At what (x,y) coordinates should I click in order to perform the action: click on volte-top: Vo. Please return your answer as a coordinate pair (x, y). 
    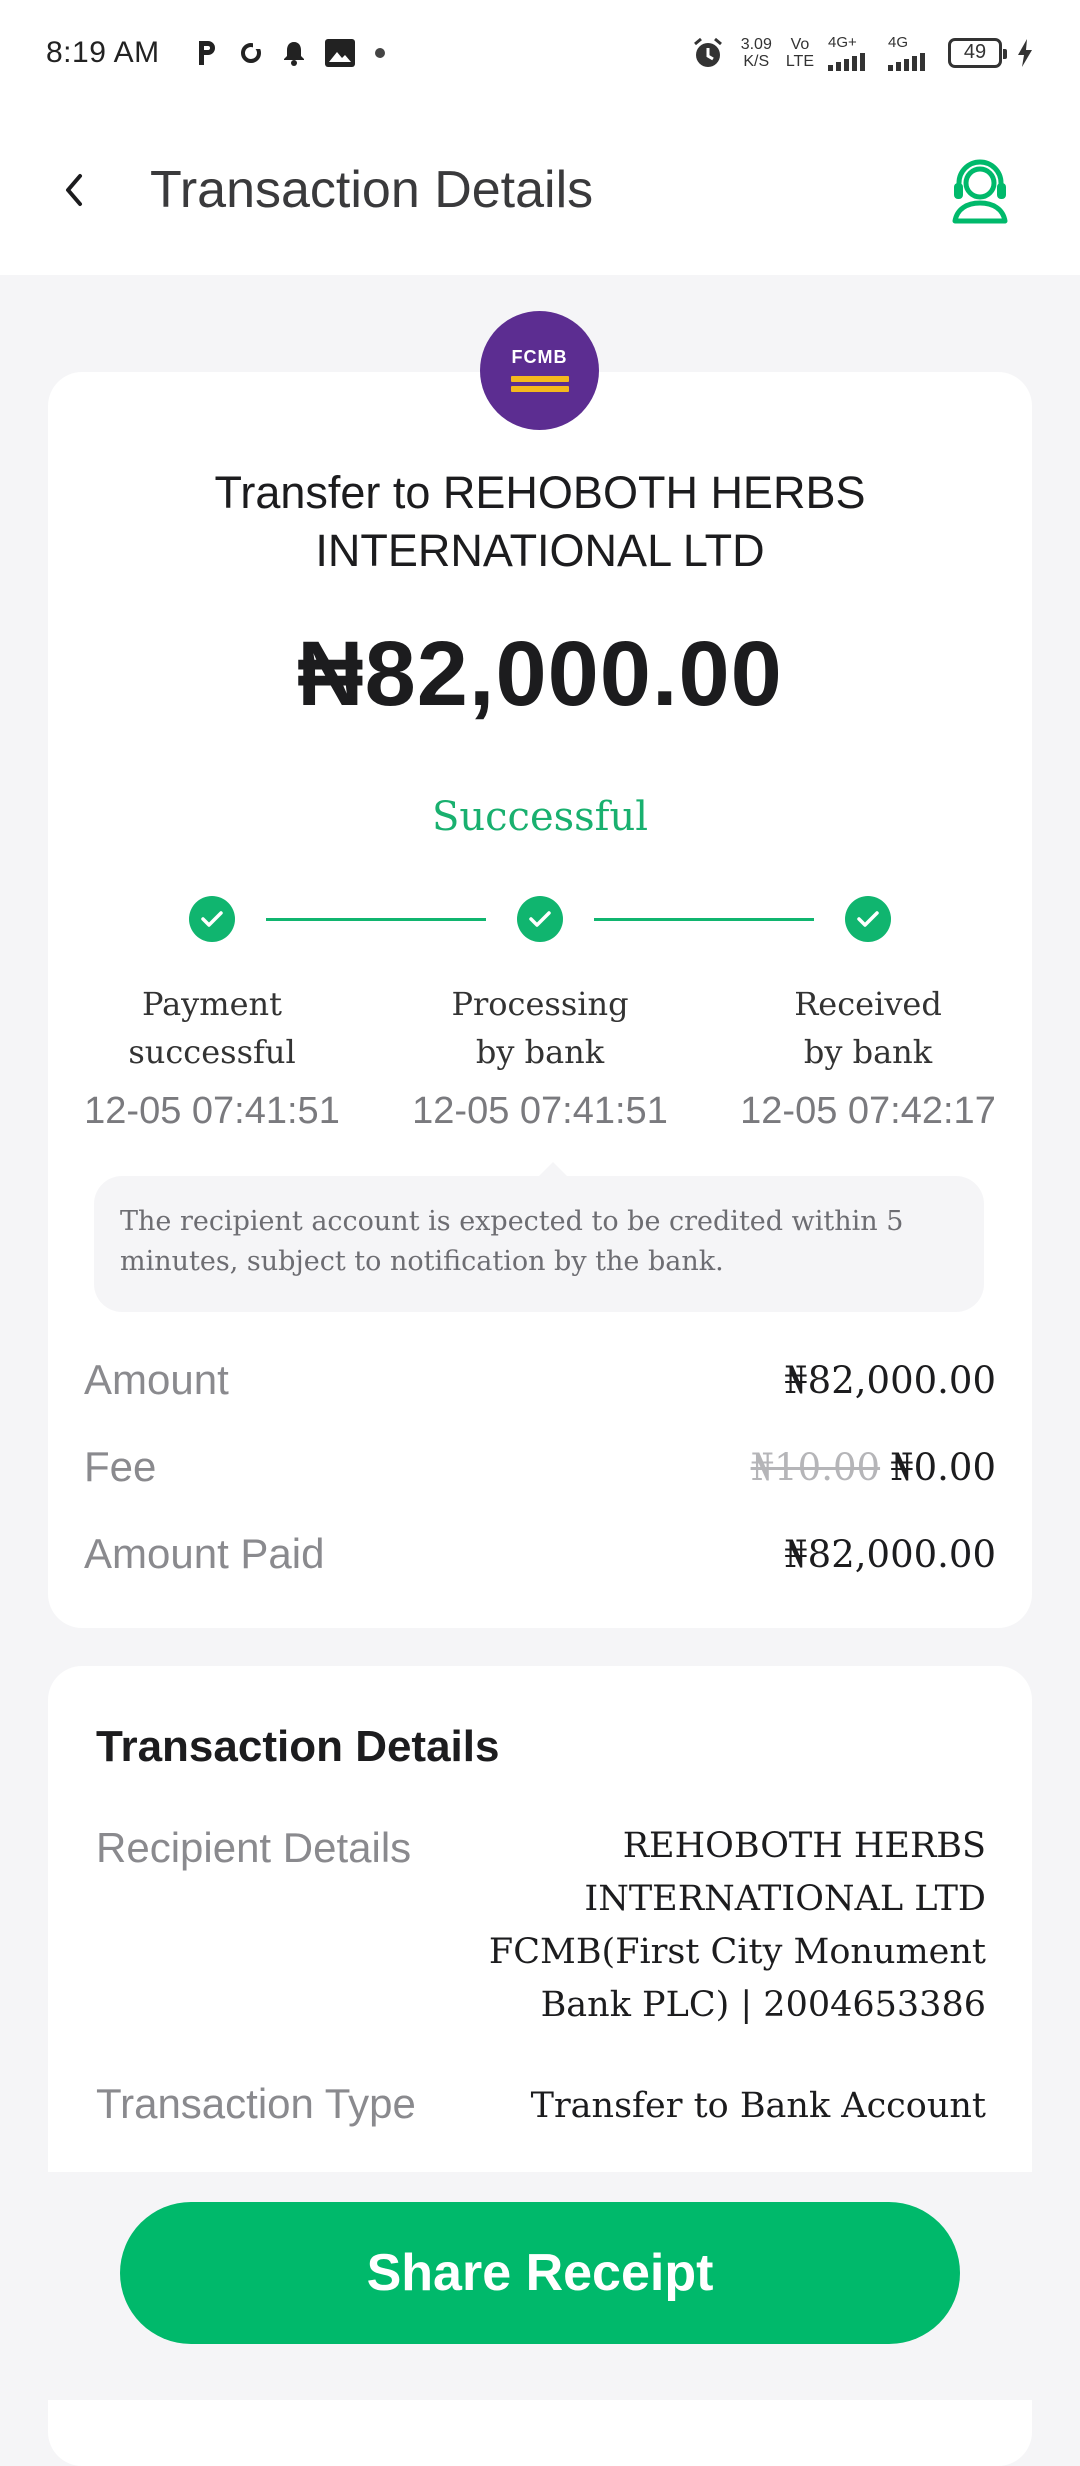
    Looking at the image, I should click on (800, 44).